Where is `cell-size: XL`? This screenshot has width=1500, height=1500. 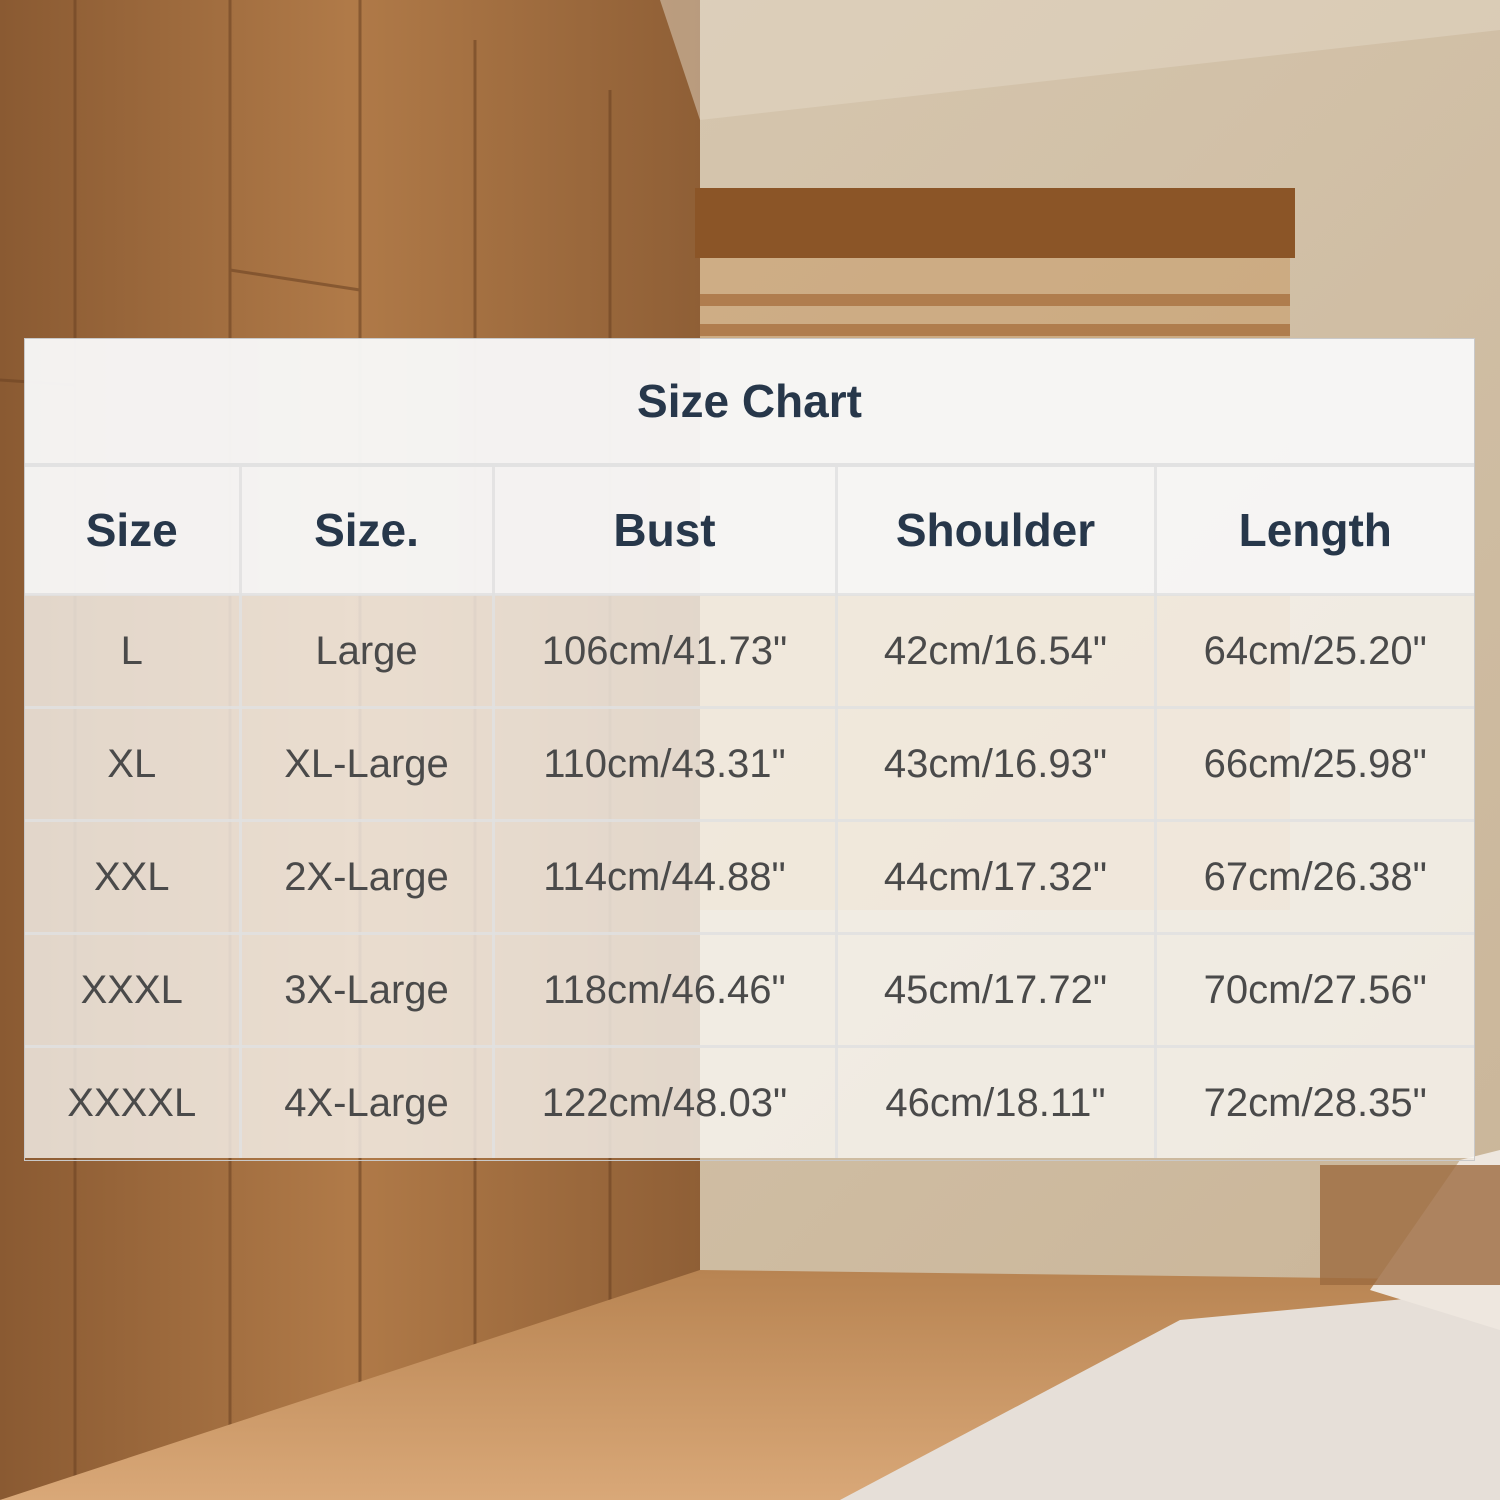 cell-size: XL is located at coordinates (133, 764).